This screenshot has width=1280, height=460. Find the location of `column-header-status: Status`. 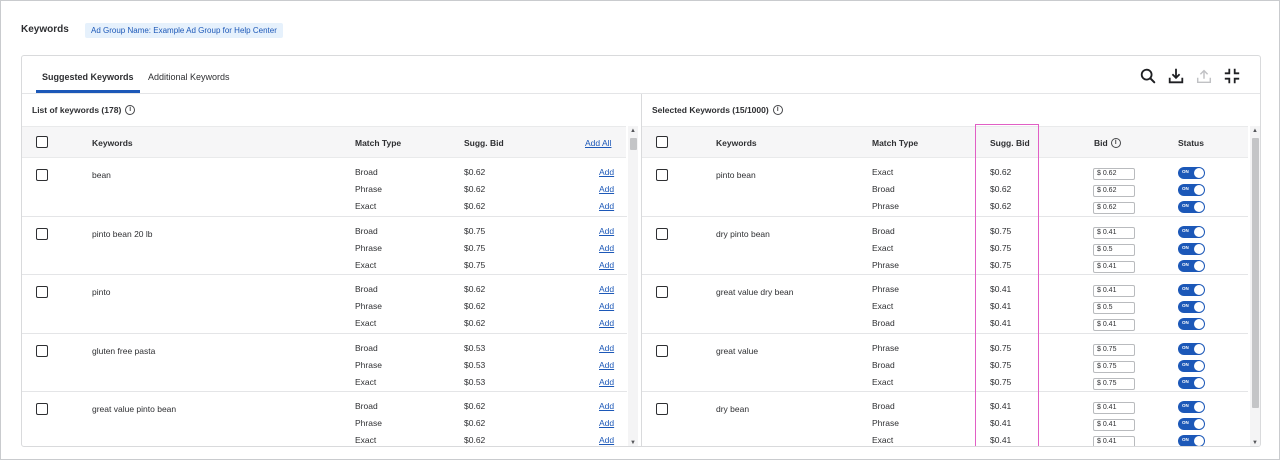

column-header-status: Status is located at coordinates (1191, 143).